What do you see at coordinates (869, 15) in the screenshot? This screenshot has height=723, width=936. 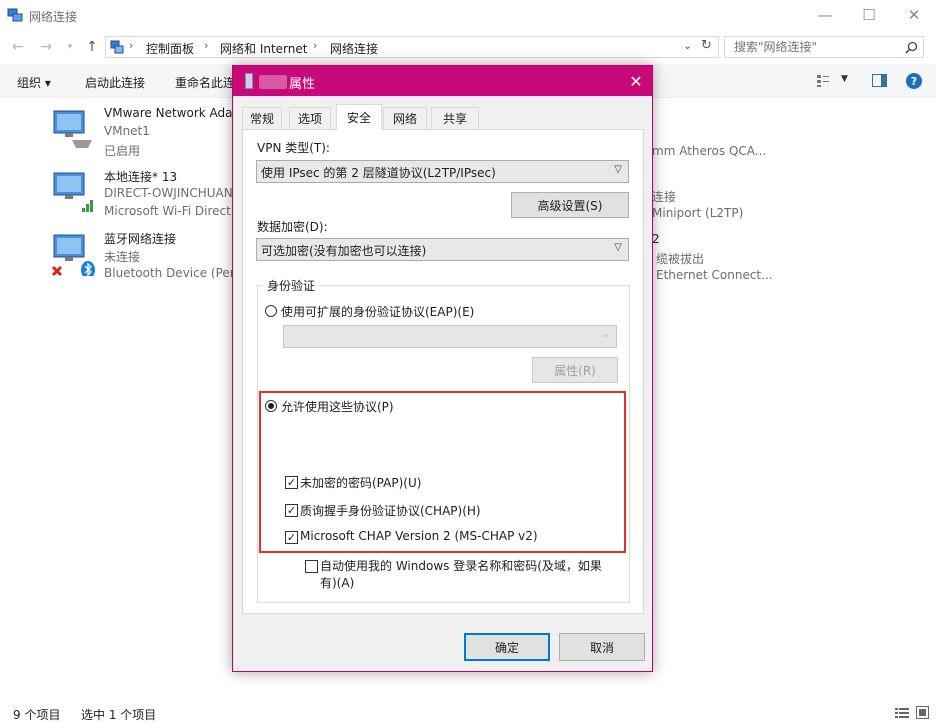 I see `maximize-button: ☐` at bounding box center [869, 15].